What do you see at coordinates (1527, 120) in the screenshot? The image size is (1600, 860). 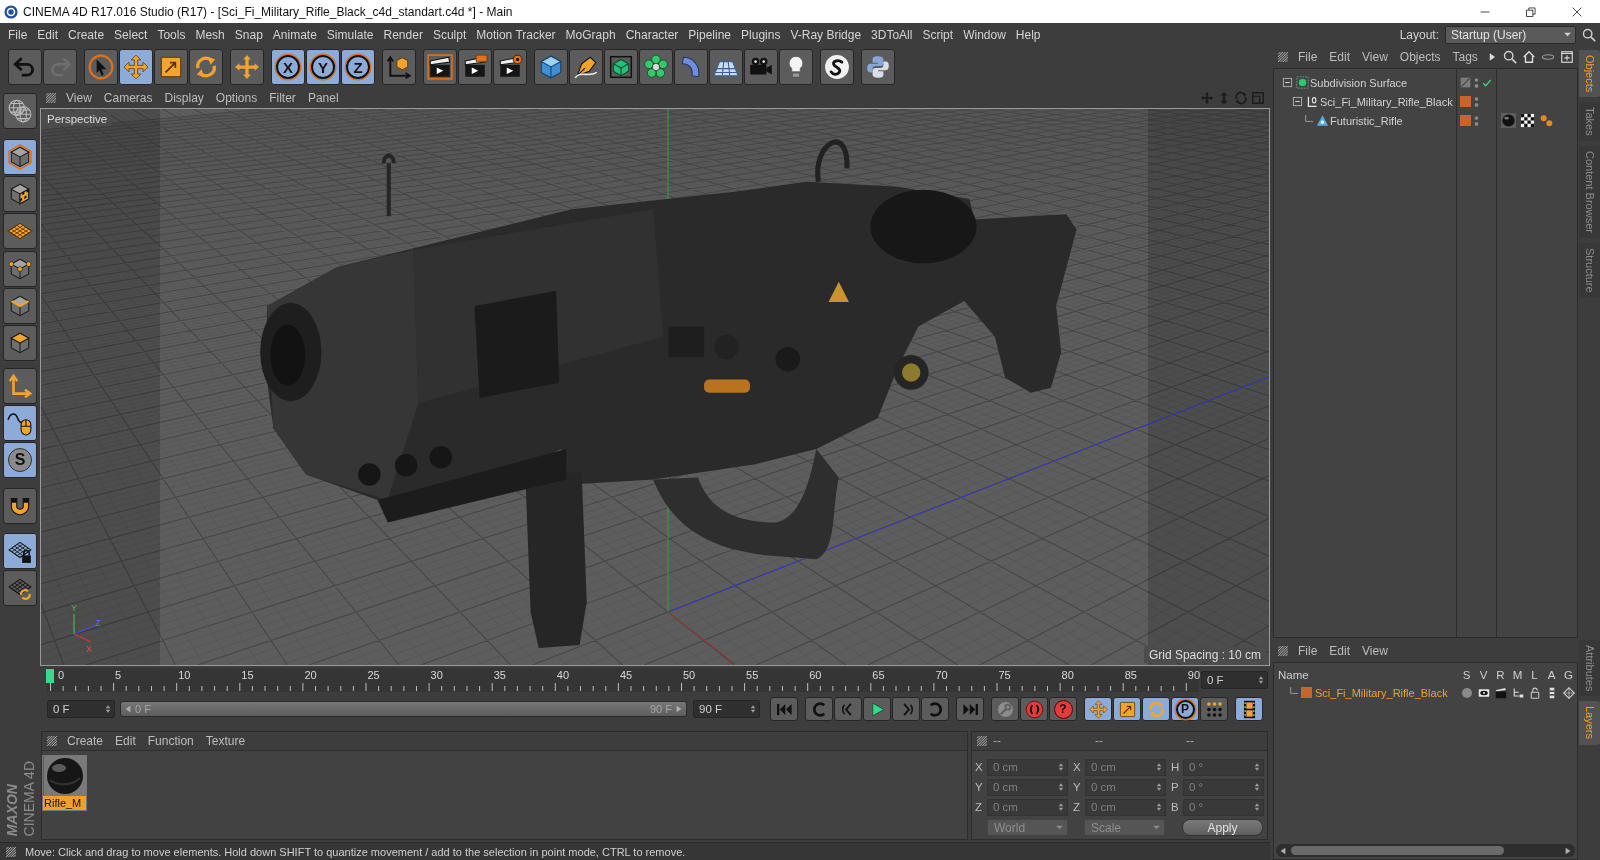 I see `checker-tag-icon` at bounding box center [1527, 120].